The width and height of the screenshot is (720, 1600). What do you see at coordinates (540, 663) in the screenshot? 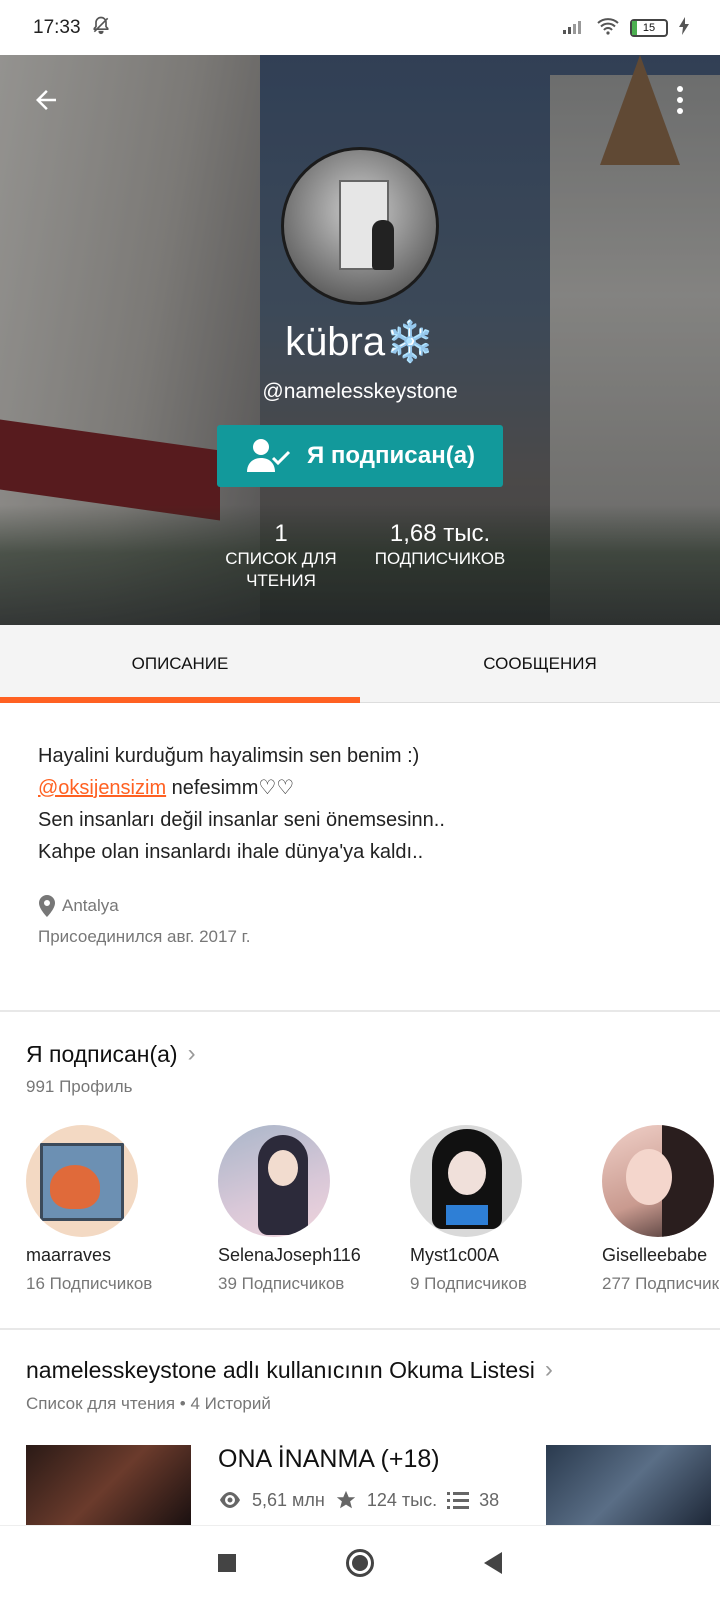
I see `tab-messages: СООБЩЕНИЯ` at bounding box center [540, 663].